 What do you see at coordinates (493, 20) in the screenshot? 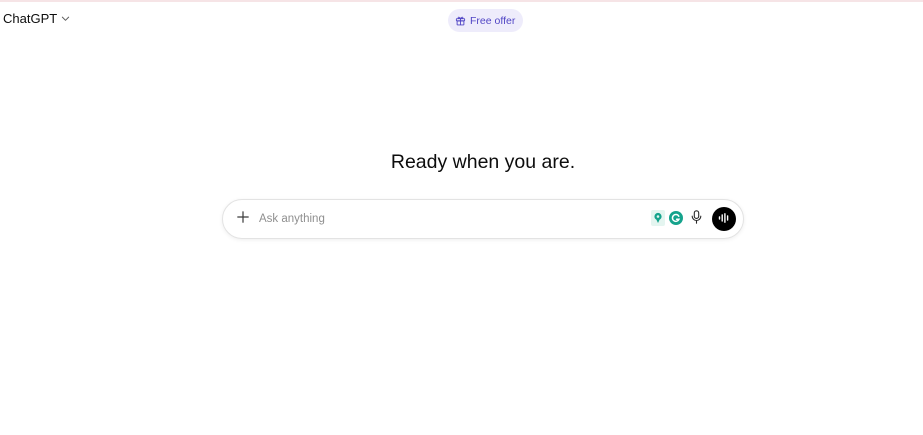
I see `free-offer-label: Free offer` at bounding box center [493, 20].